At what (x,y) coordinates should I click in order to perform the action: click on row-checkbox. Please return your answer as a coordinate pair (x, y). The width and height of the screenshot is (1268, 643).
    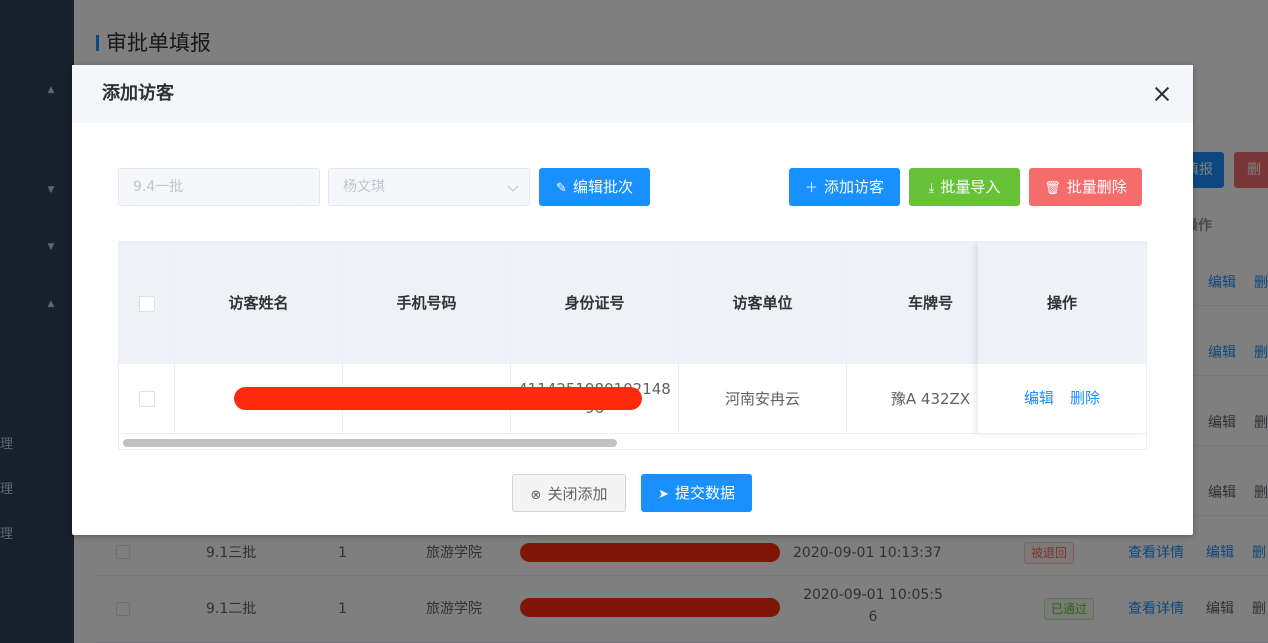
    Looking at the image, I should click on (146, 399).